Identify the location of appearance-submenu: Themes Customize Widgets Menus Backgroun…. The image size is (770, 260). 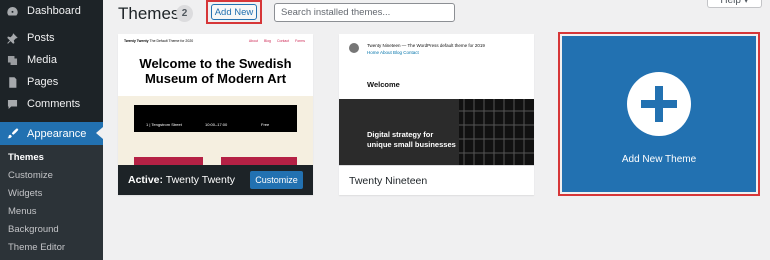
(51, 202).